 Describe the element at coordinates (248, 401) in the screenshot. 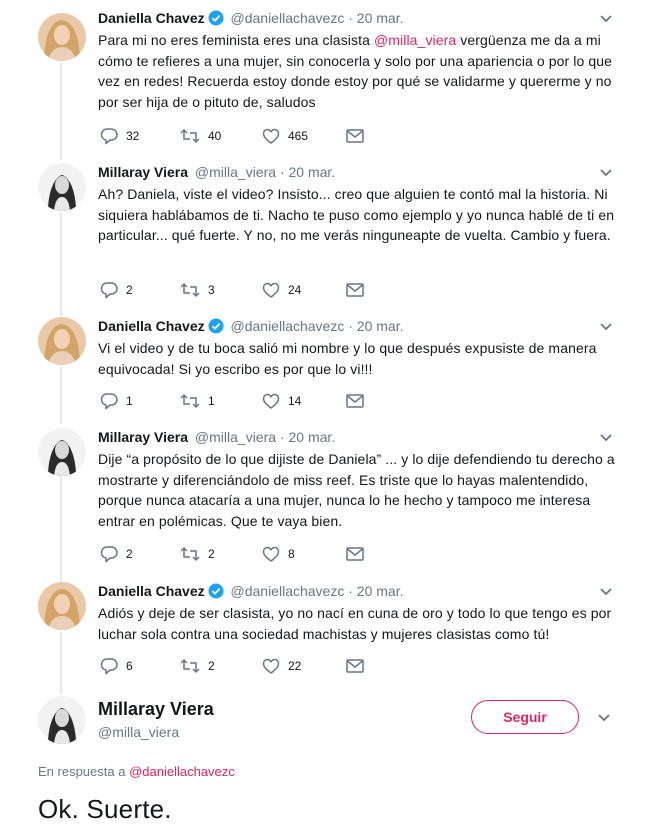

I see `tweet-actions: 1 1 14` at that location.